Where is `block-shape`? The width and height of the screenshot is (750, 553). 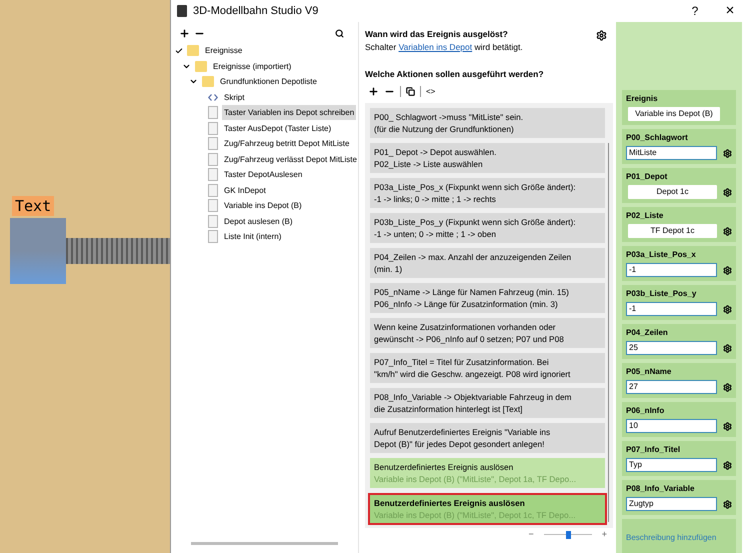
block-shape is located at coordinates (38, 251).